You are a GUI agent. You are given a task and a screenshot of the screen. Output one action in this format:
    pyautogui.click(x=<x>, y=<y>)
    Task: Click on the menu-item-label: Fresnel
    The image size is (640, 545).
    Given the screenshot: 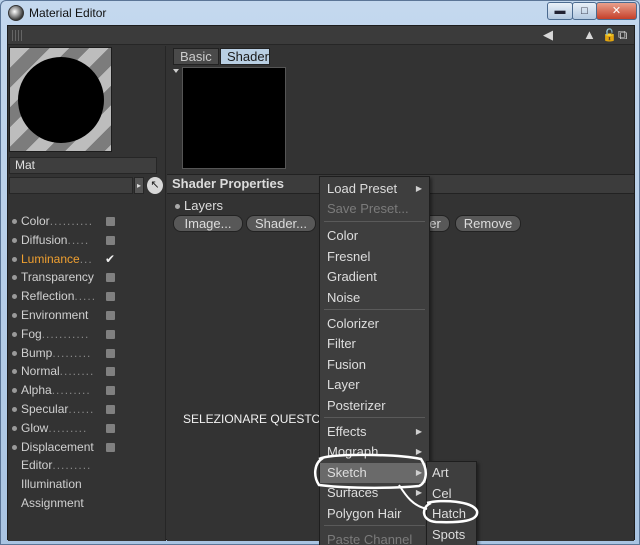 What is the action you would take?
    pyautogui.click(x=349, y=256)
    